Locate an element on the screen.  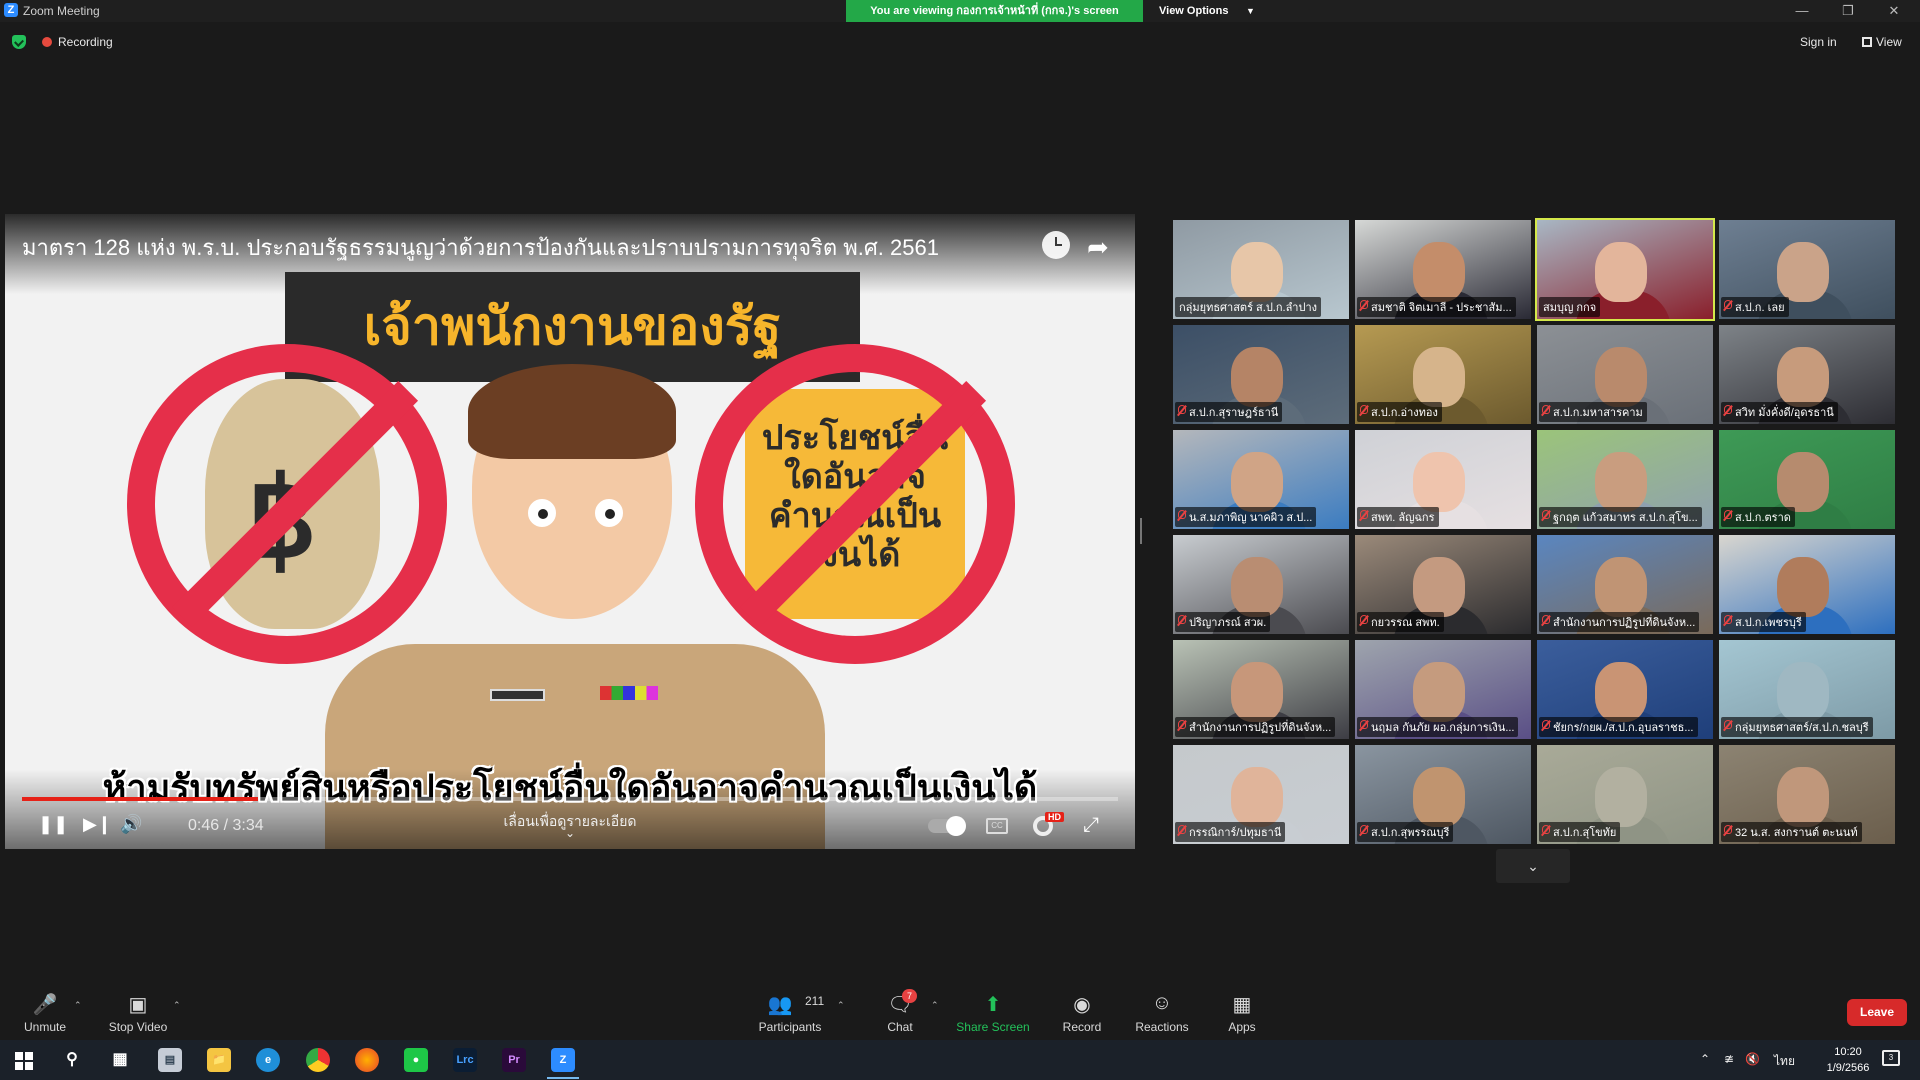
participant-name: ส.ป.ก.สุพรรณบุรี is located at coordinates (1405, 832).